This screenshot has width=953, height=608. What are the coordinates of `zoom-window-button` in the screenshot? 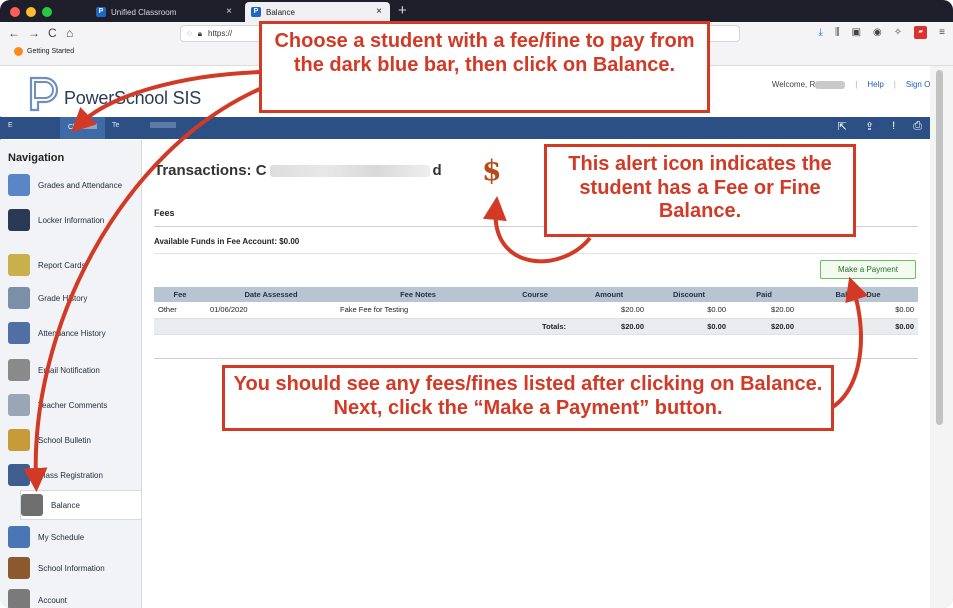 It's located at (47, 12).